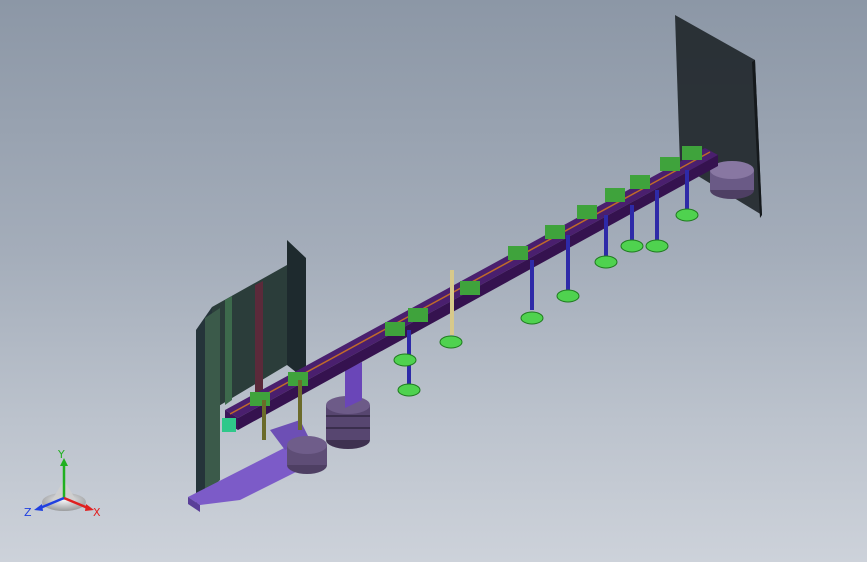 The width and height of the screenshot is (867, 562). What do you see at coordinates (307, 455) in the screenshot?
I see `support-base-stack-left` at bounding box center [307, 455].